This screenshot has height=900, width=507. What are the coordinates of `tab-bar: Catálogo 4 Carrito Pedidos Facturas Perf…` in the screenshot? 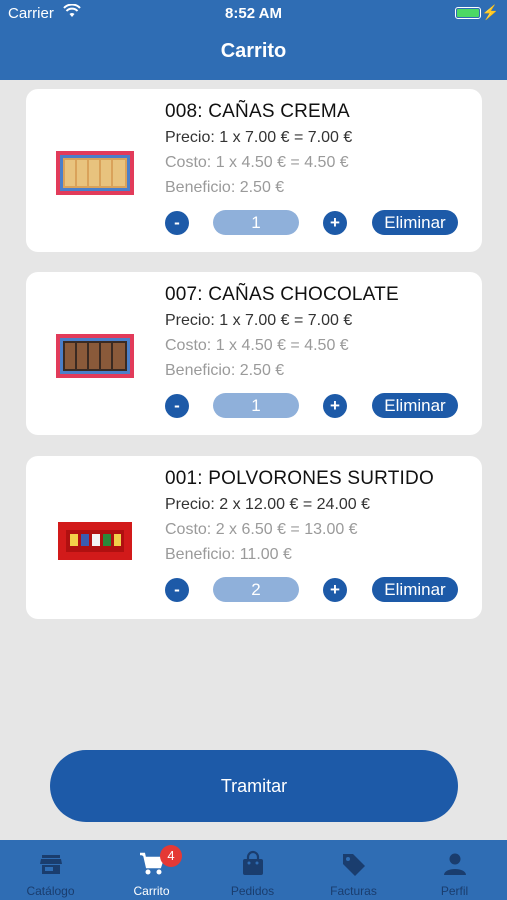 It's located at (253, 870).